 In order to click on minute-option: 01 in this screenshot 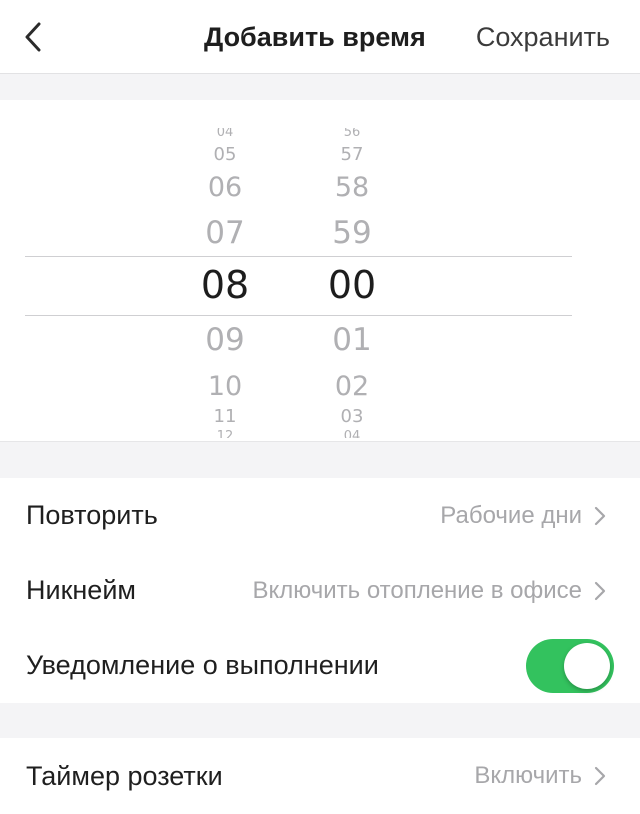, I will do `click(352, 340)`.